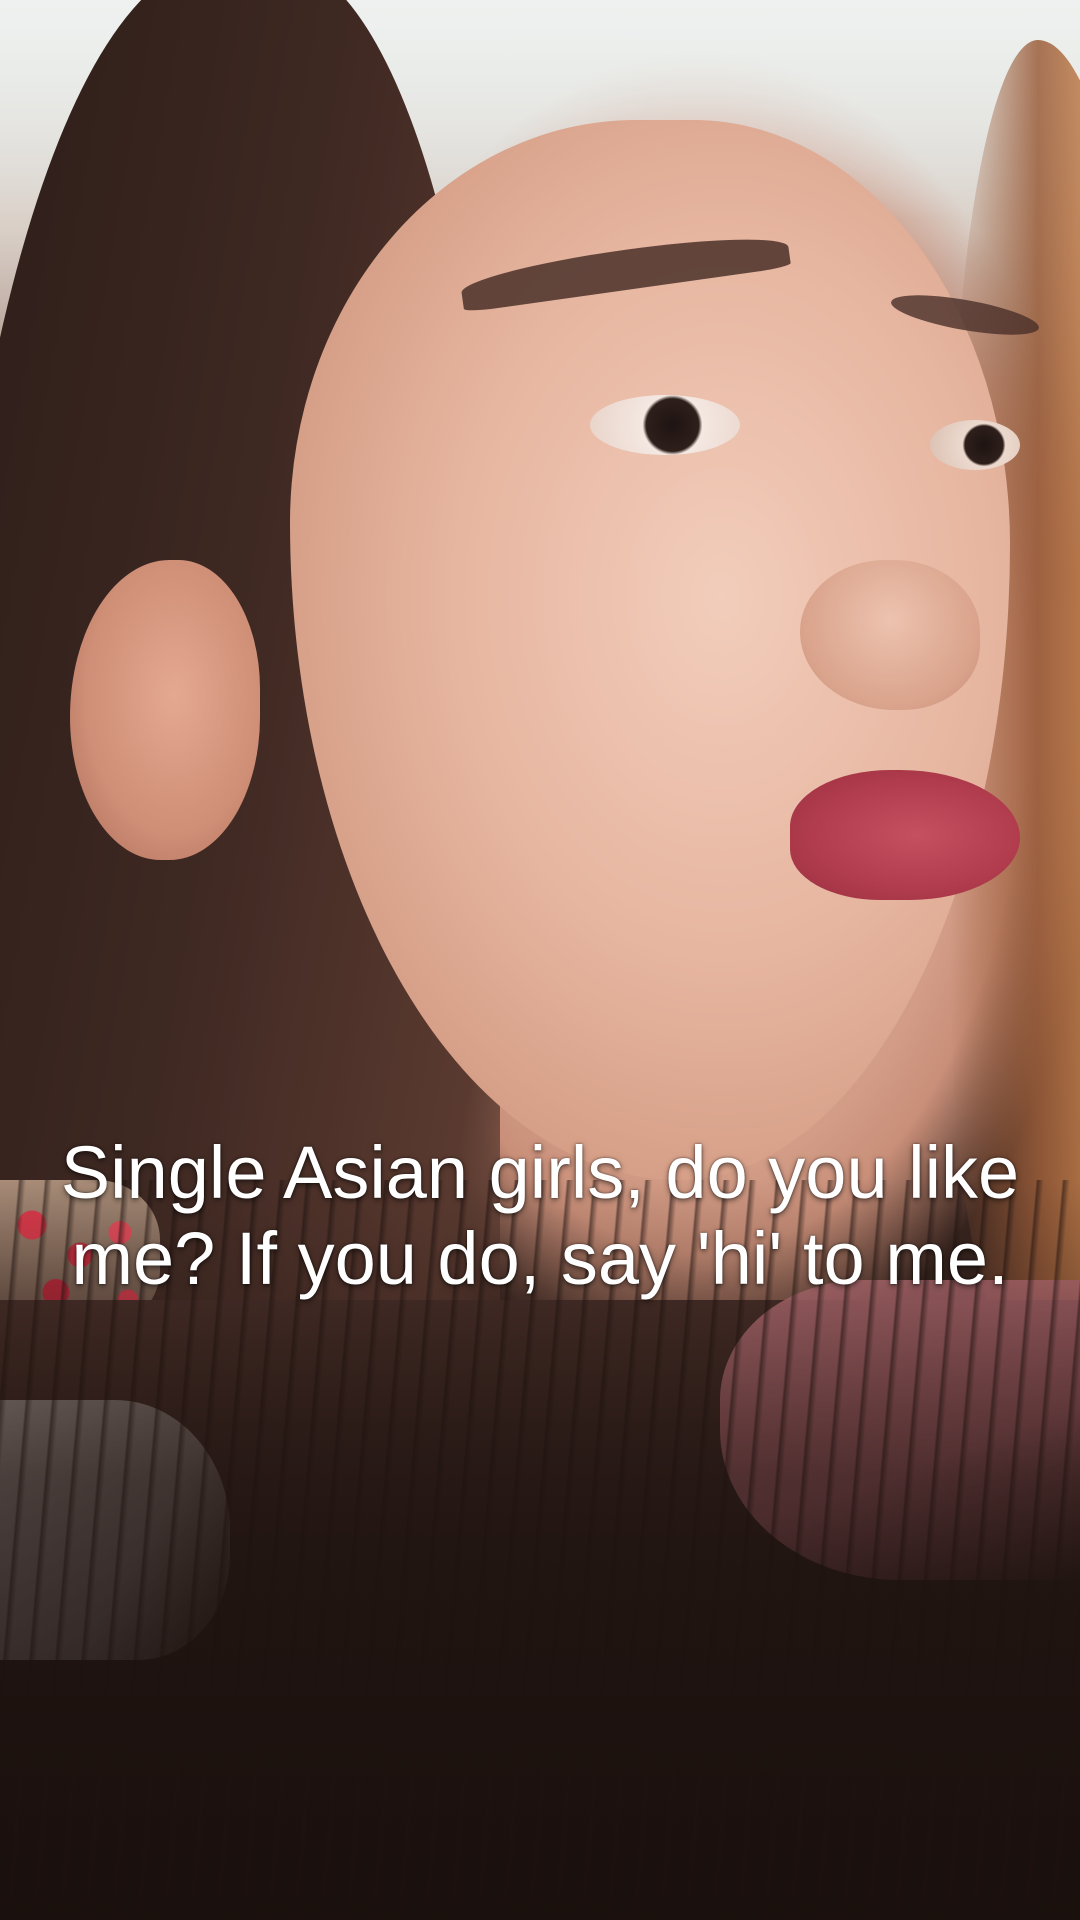 The height and width of the screenshot is (1920, 1080). I want to click on ear, so click(165, 710).